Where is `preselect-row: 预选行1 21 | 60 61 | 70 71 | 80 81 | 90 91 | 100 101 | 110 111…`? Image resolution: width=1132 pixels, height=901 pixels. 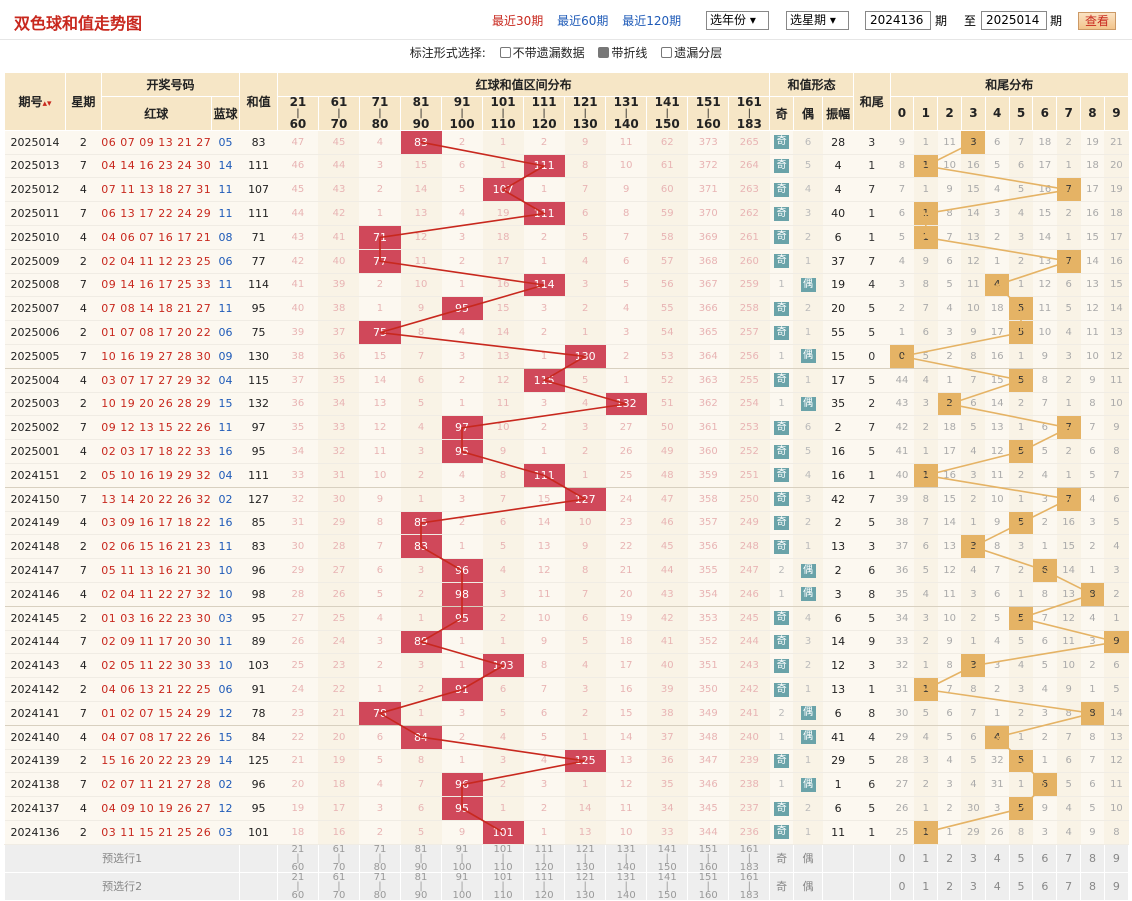
preselect-row: 预选行1 21 | 60 61 | 70 71 | 80 81 | 90 91 | 100 101 | 110 111… is located at coordinates (566, 858).